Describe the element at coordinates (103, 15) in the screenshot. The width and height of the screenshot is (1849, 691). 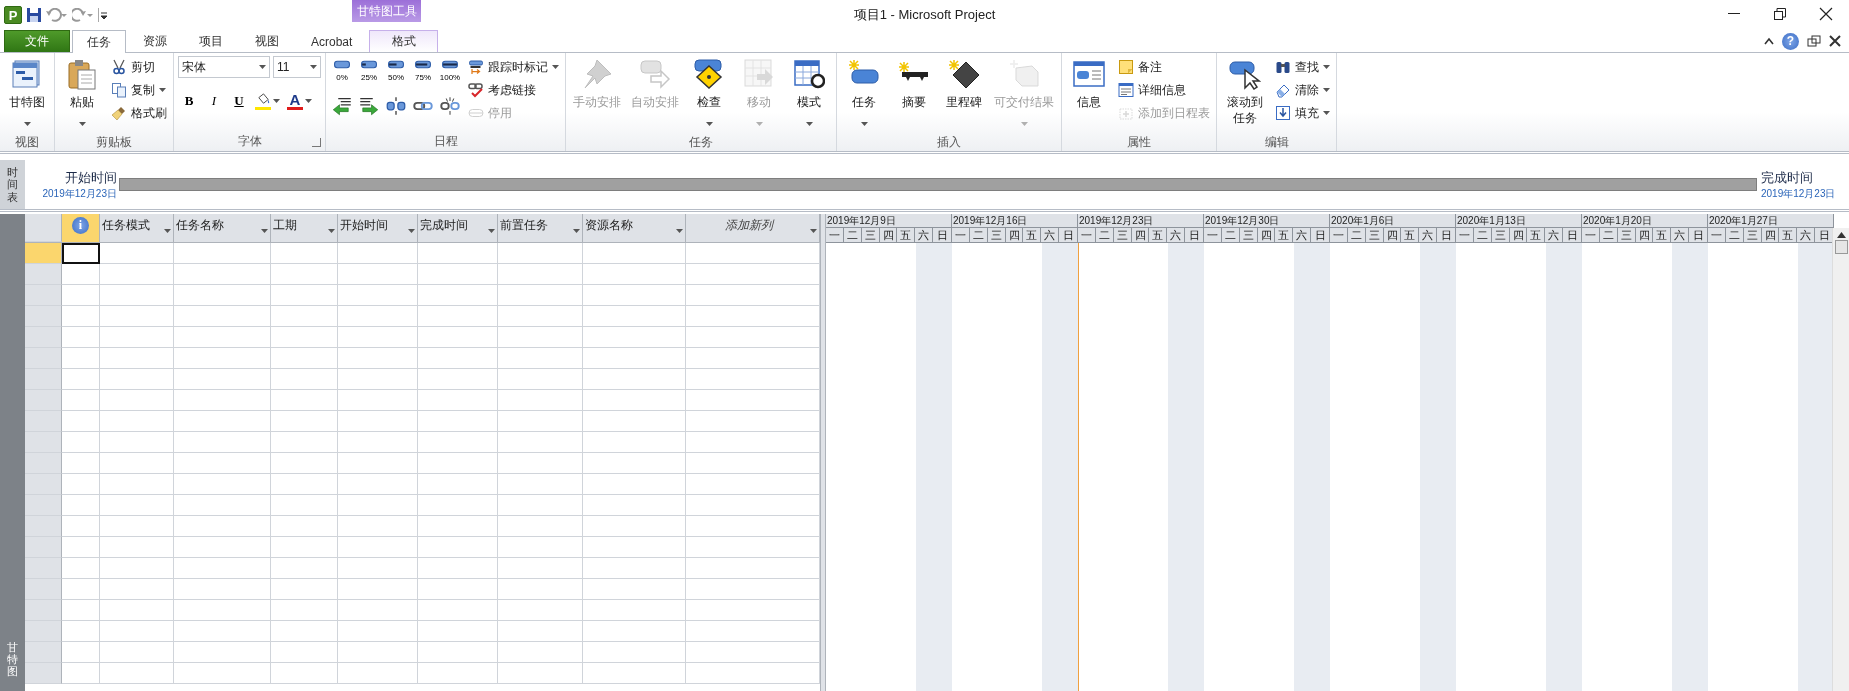
I see `customize-menu-icon` at that location.